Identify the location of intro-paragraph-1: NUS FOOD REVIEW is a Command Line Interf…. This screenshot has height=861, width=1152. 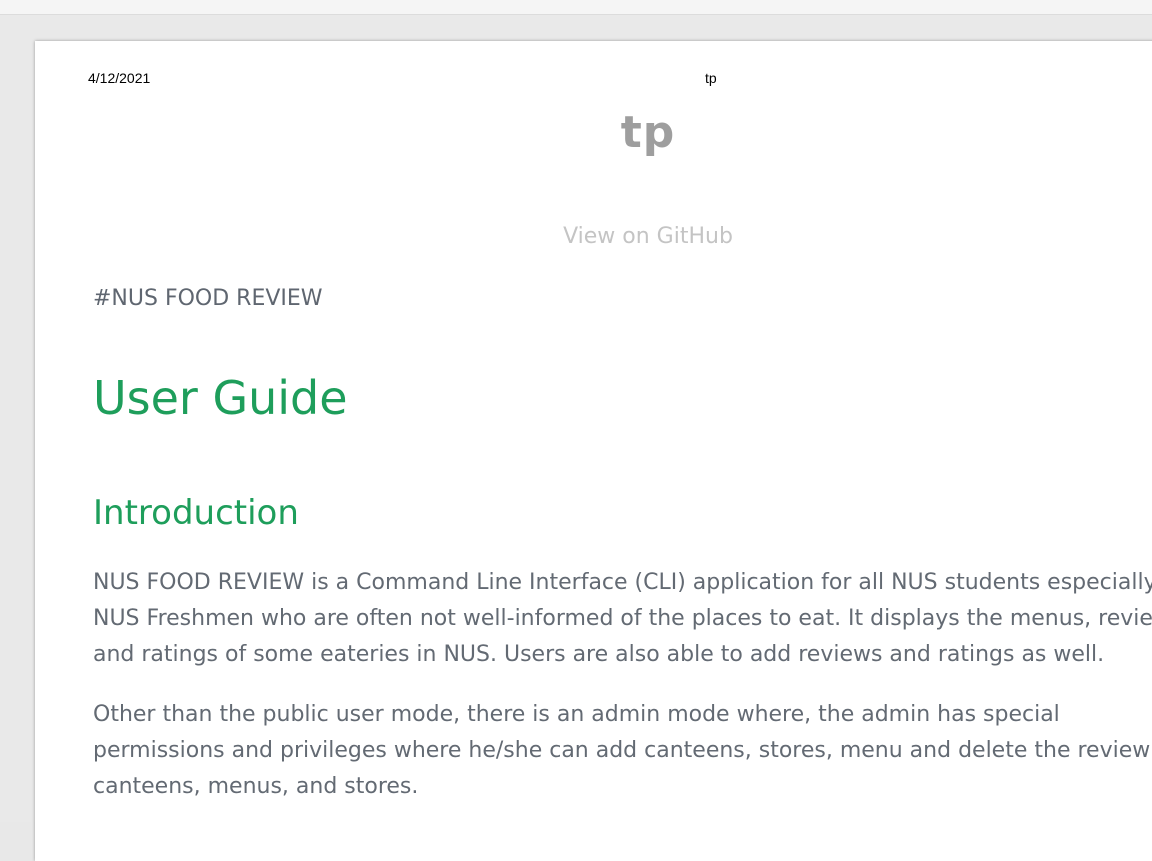
(622, 619).